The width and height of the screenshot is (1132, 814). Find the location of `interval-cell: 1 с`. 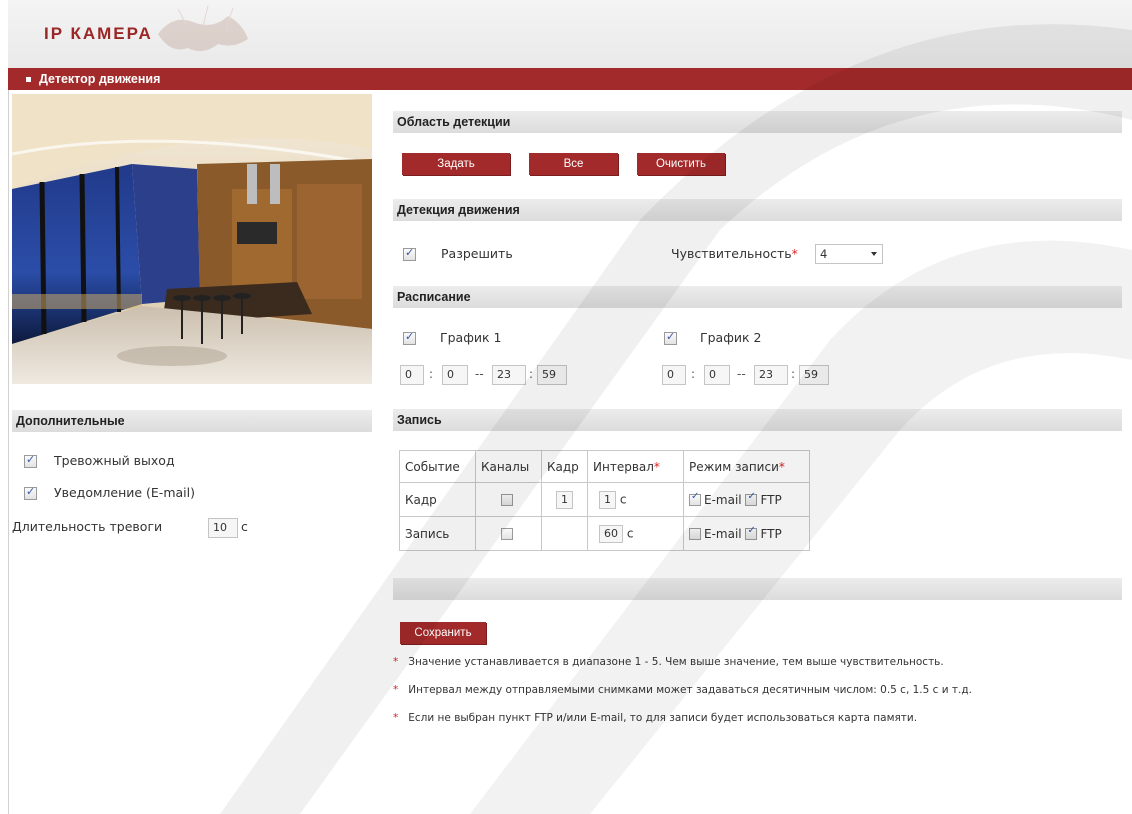

interval-cell: 1 с is located at coordinates (635, 499).